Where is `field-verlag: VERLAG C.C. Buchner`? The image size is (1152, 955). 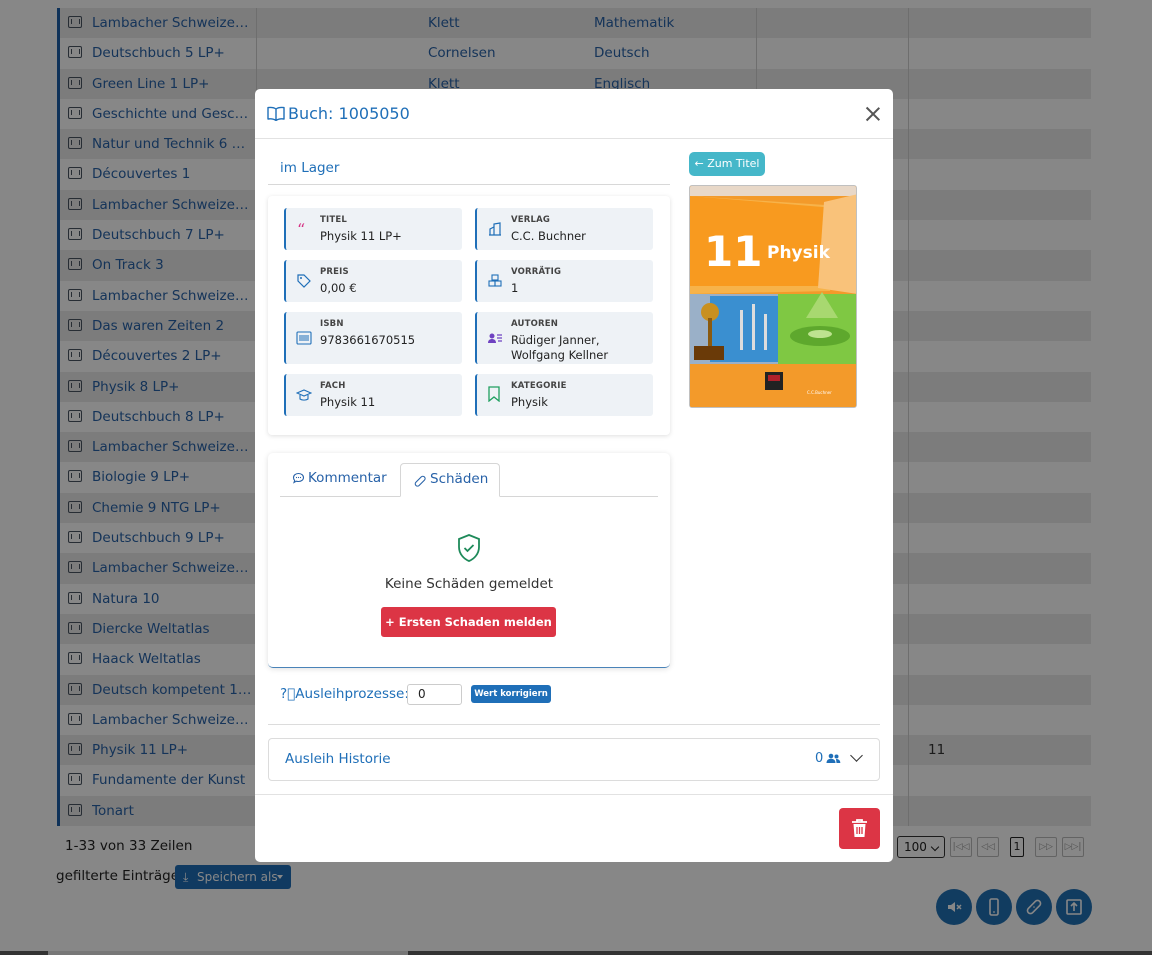 field-verlag: VERLAG C.C. Buchner is located at coordinates (564, 229).